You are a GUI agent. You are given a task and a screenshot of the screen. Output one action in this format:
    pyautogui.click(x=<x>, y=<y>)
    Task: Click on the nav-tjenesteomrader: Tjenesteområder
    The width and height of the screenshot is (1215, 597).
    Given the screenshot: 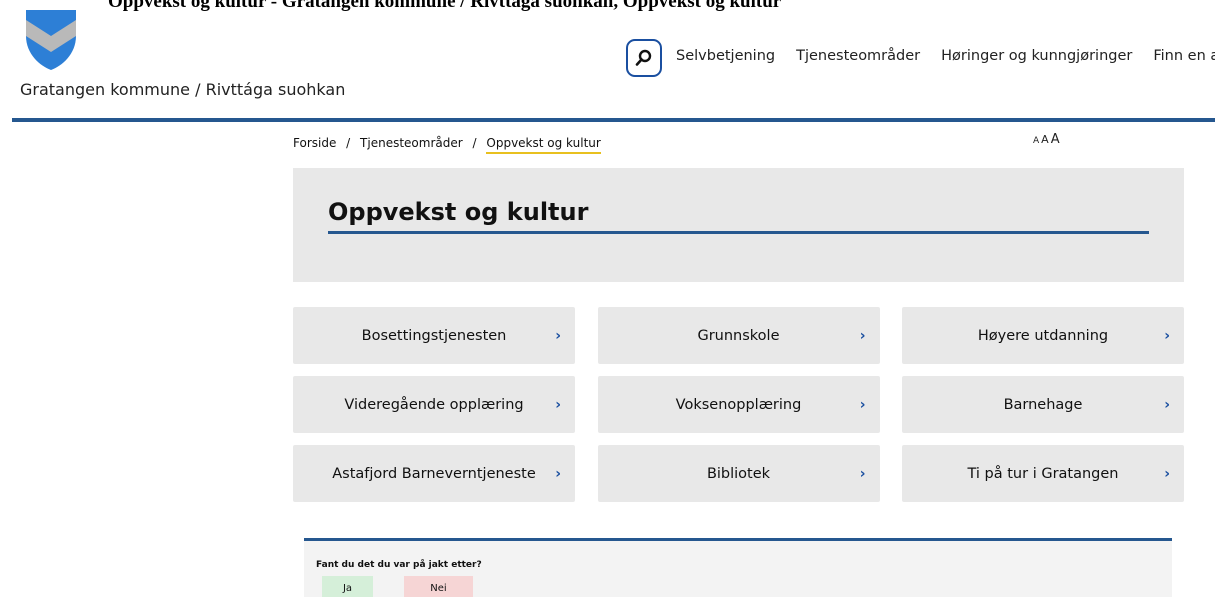 What is the action you would take?
    pyautogui.click(x=858, y=56)
    